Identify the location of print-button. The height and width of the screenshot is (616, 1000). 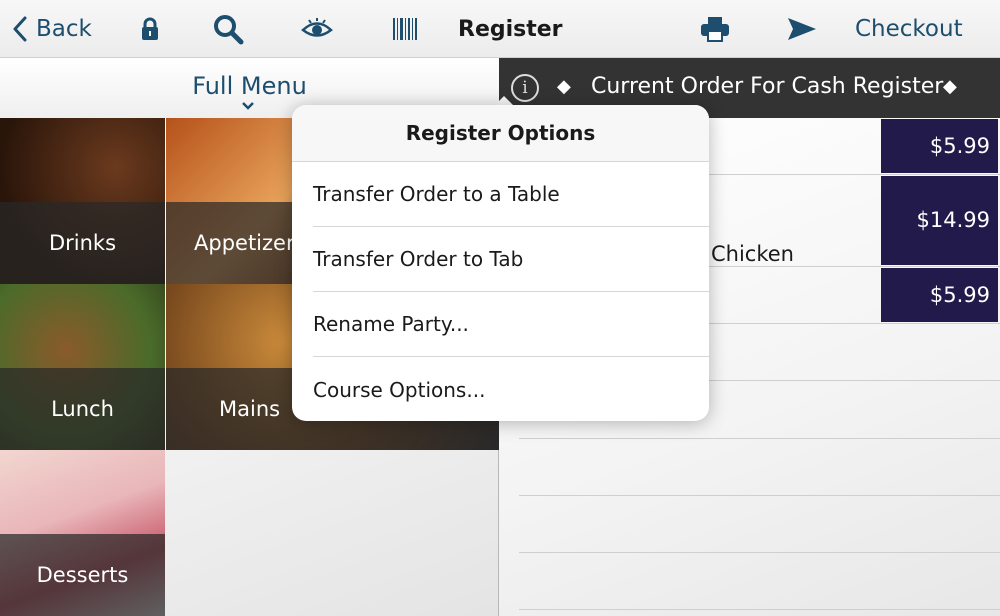
(715, 29).